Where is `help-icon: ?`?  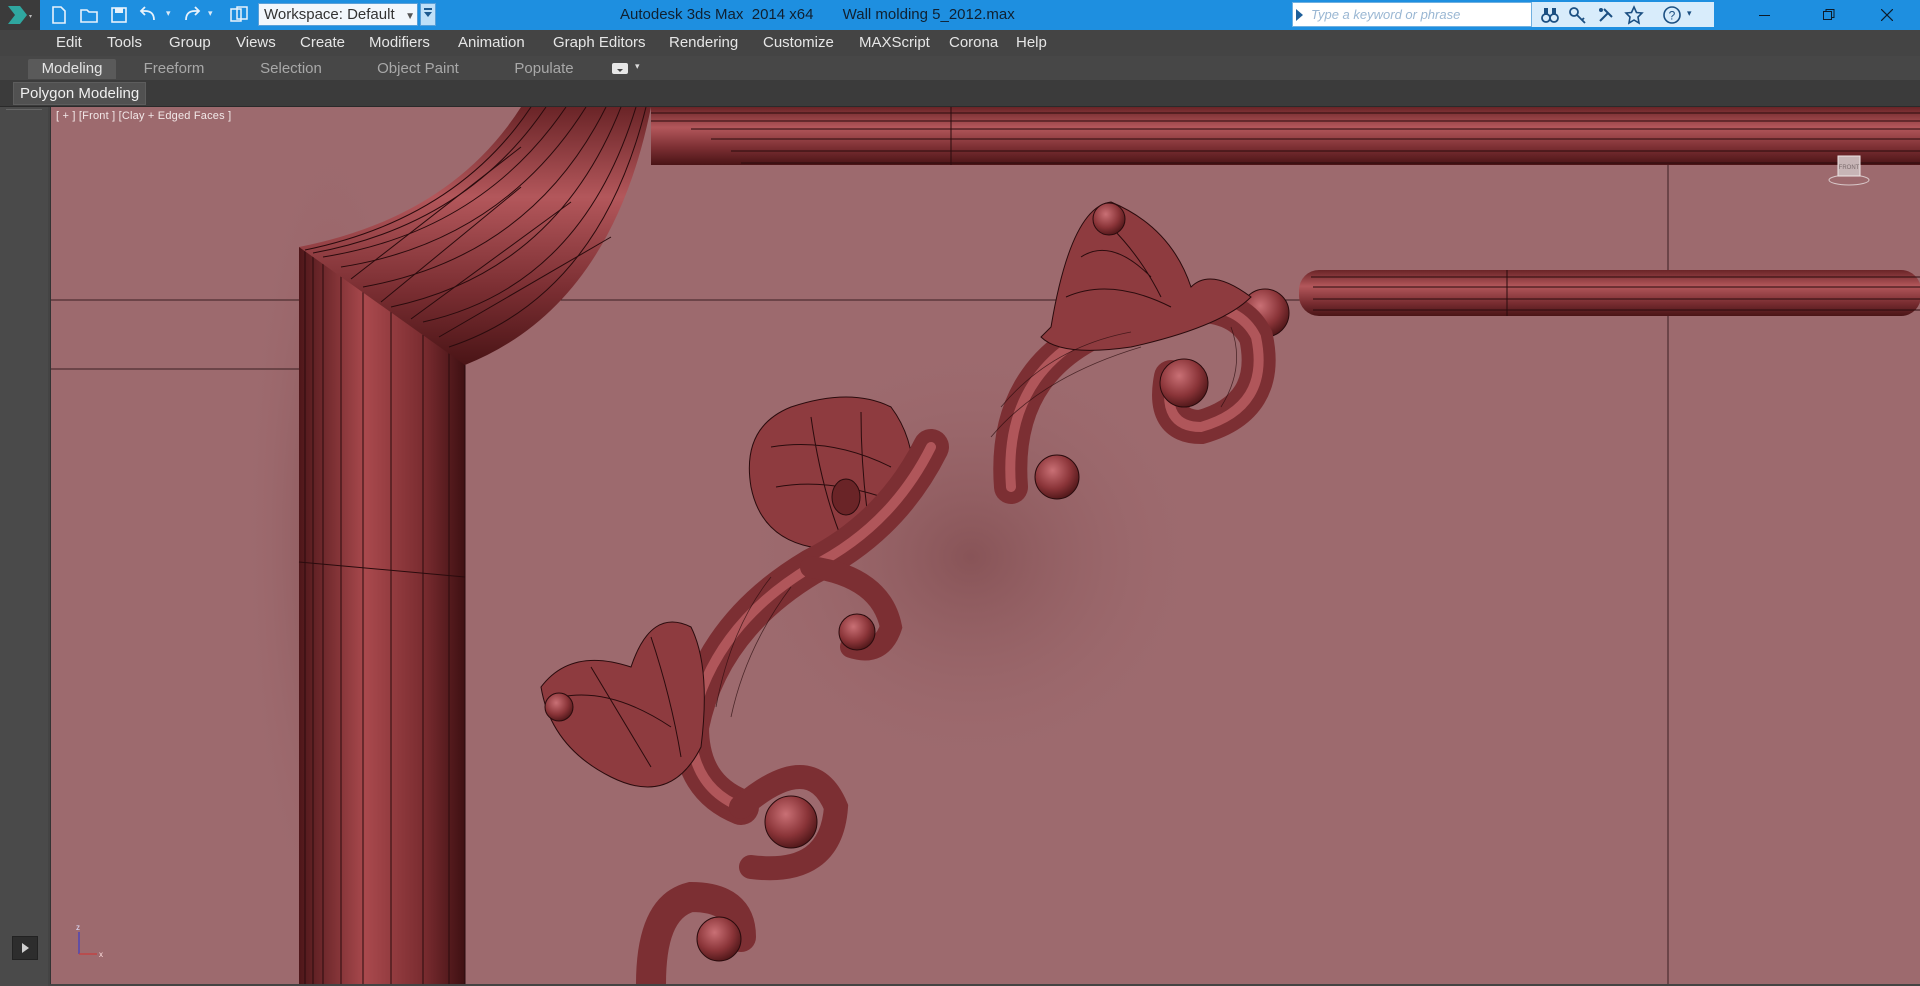 help-icon: ? is located at coordinates (1672, 15).